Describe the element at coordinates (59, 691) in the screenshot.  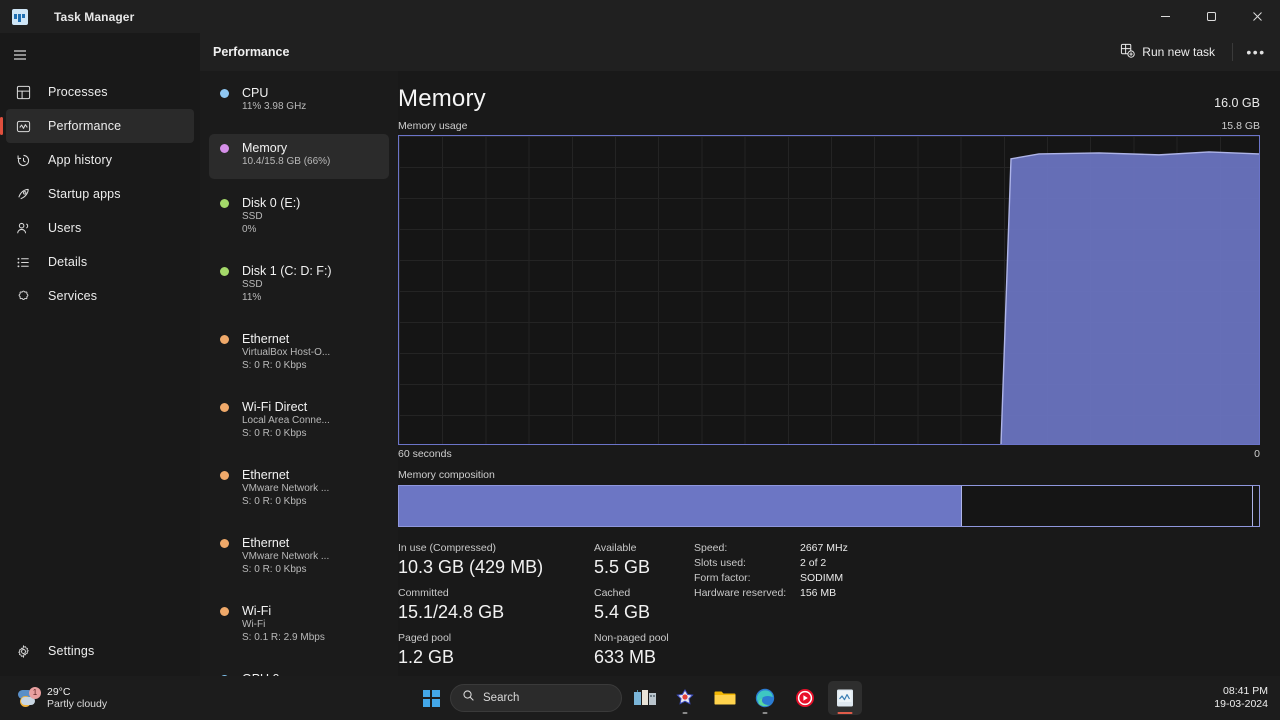
I see `weather-temperature: 29°C` at that location.